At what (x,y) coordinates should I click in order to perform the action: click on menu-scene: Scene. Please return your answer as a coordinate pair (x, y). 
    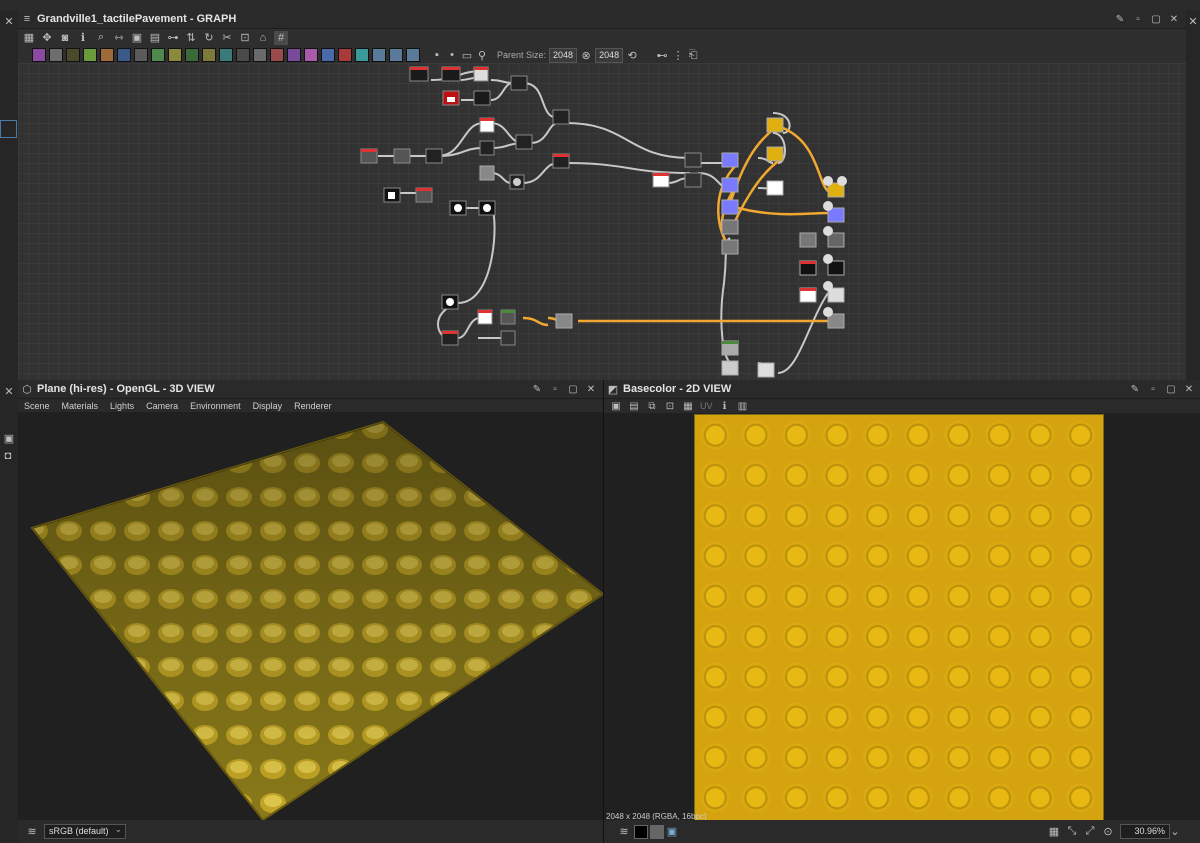
    Looking at the image, I should click on (37, 406).